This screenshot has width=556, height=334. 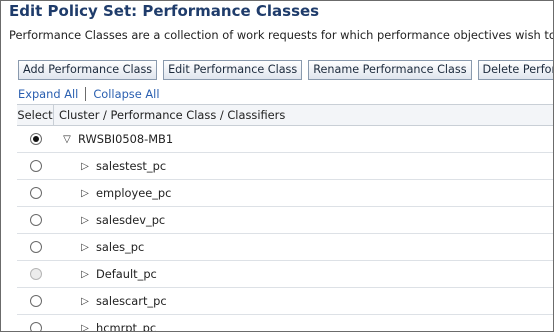 I want to click on rename-performance-class-button: Rename Performance Class, so click(x=390, y=70).